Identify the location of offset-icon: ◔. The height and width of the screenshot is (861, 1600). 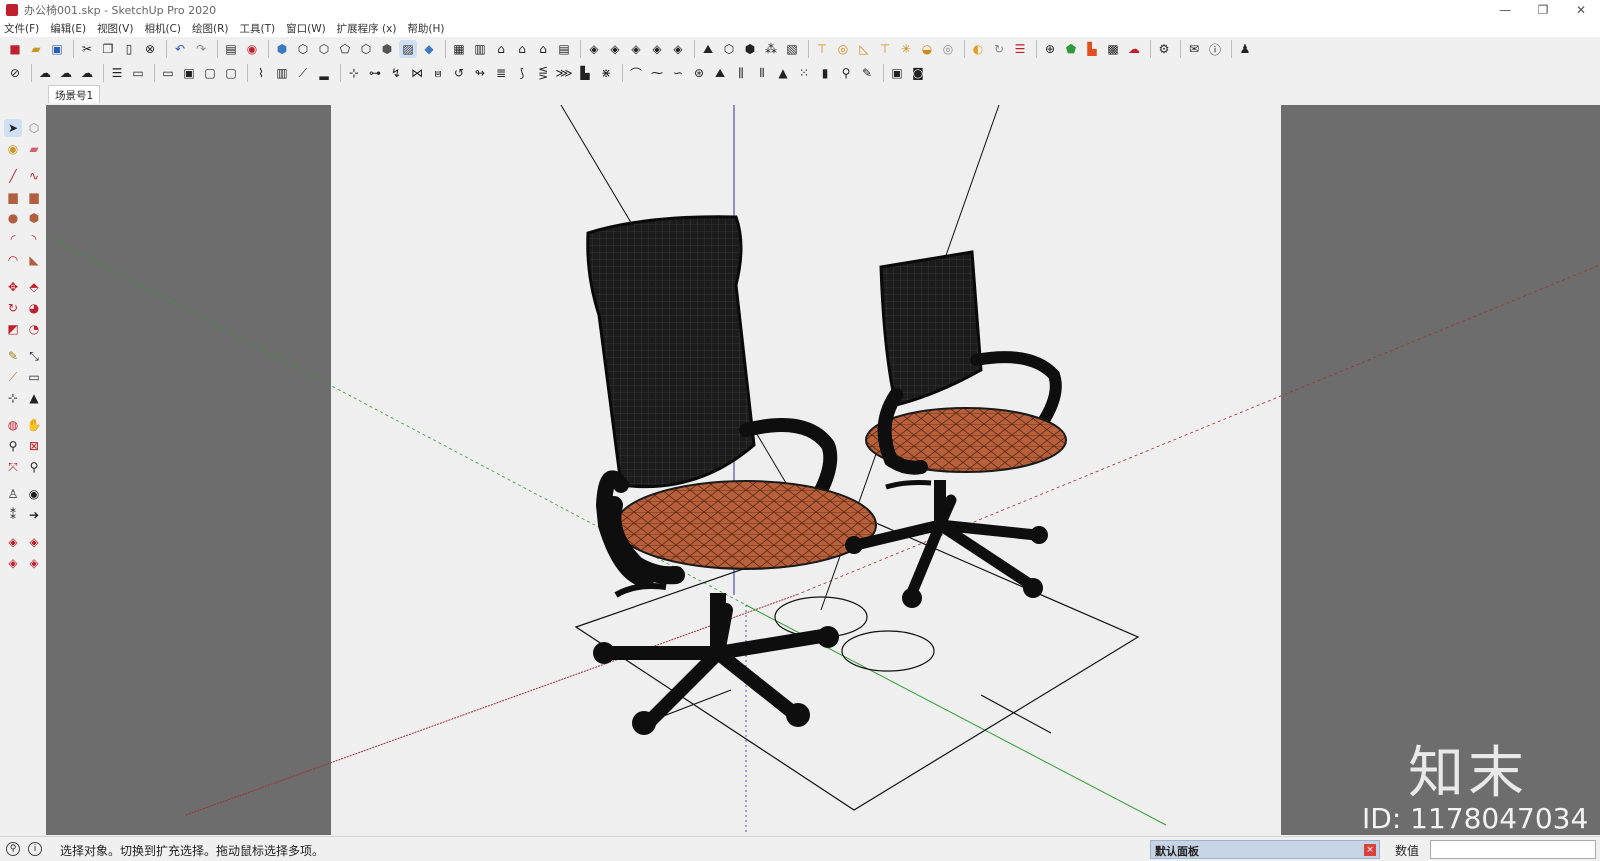
(34, 329).